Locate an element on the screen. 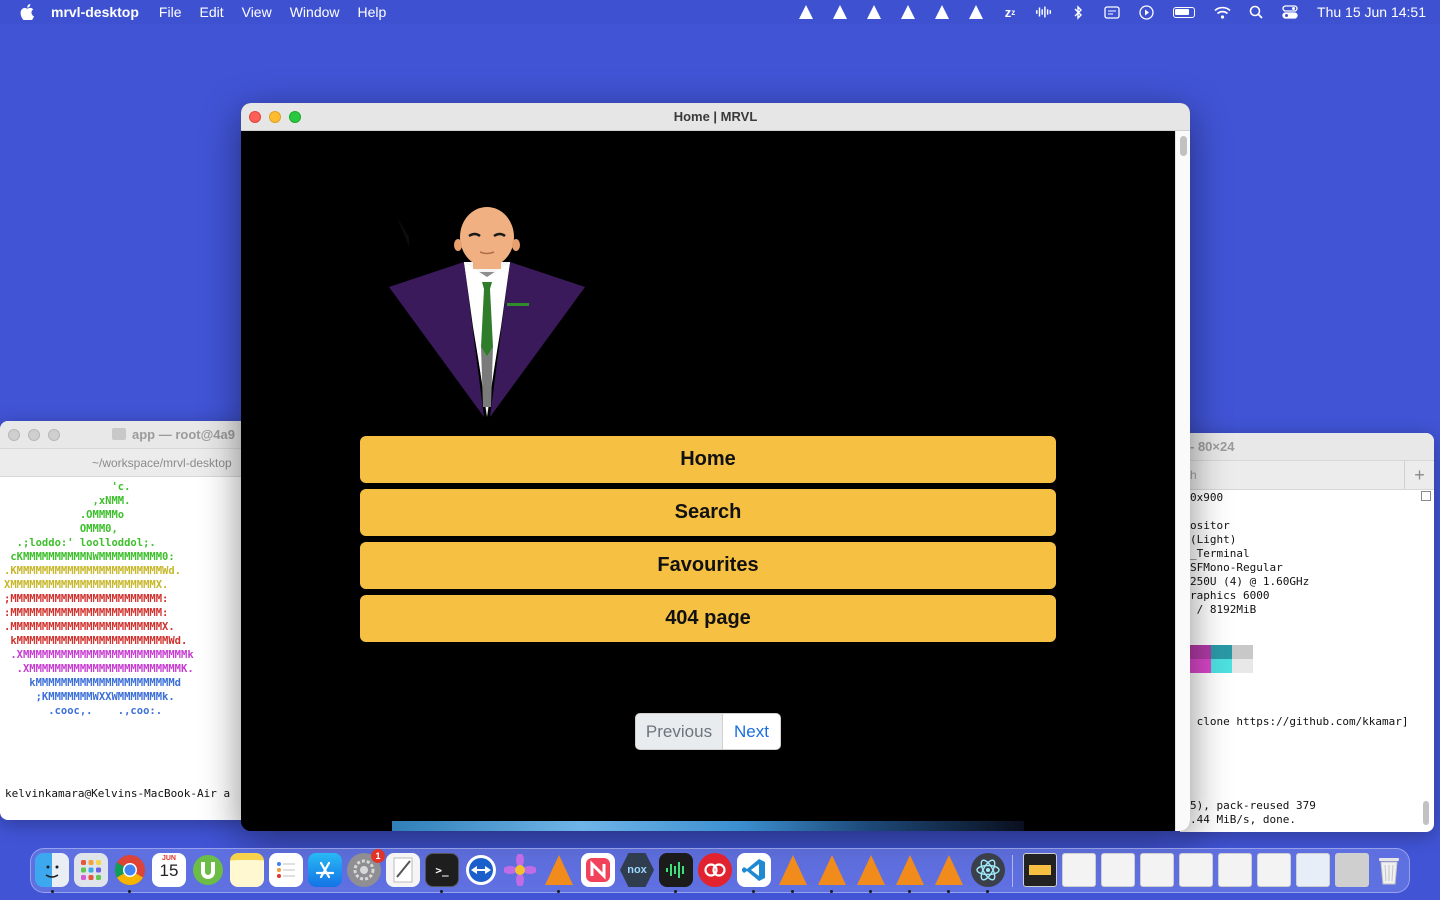 This screenshot has width=1440, height=900. window-titlebar: Home | MRVL is located at coordinates (715, 117).